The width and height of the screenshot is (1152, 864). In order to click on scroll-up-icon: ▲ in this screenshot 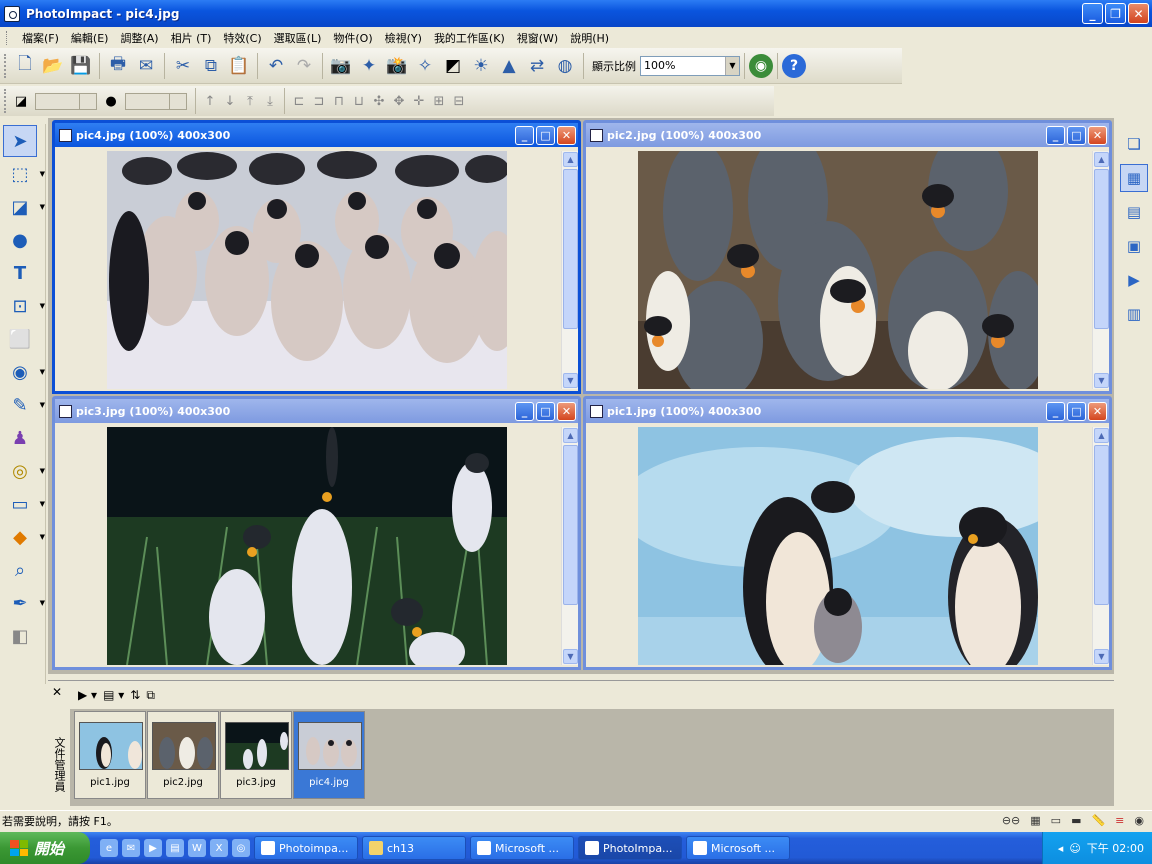, I will do `click(1101, 159)`.